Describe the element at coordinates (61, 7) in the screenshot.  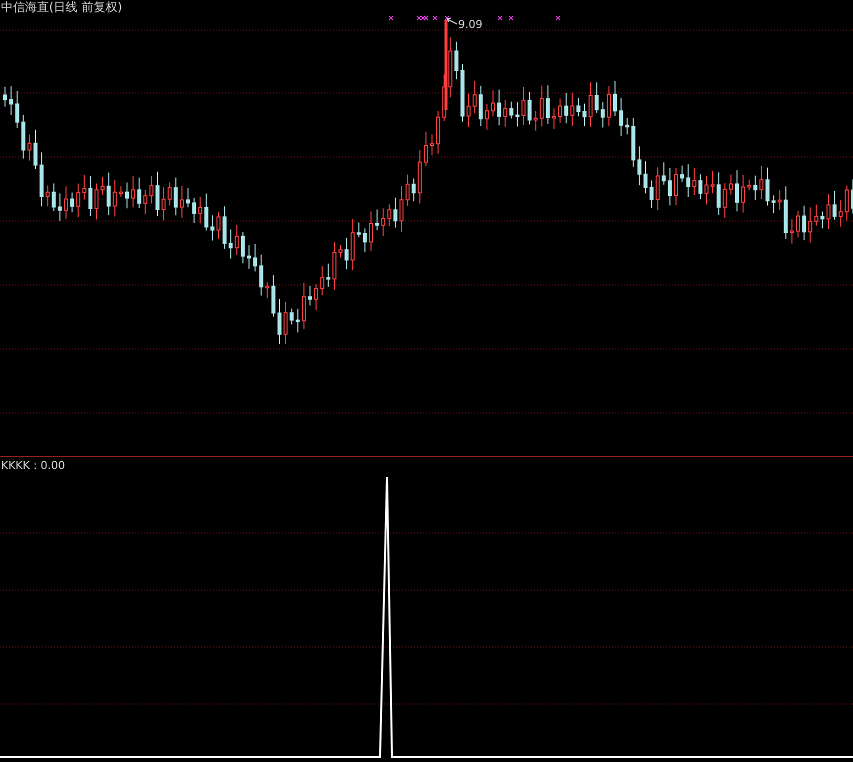
I see `chart-title: 中信海直(日线 前复权)` at that location.